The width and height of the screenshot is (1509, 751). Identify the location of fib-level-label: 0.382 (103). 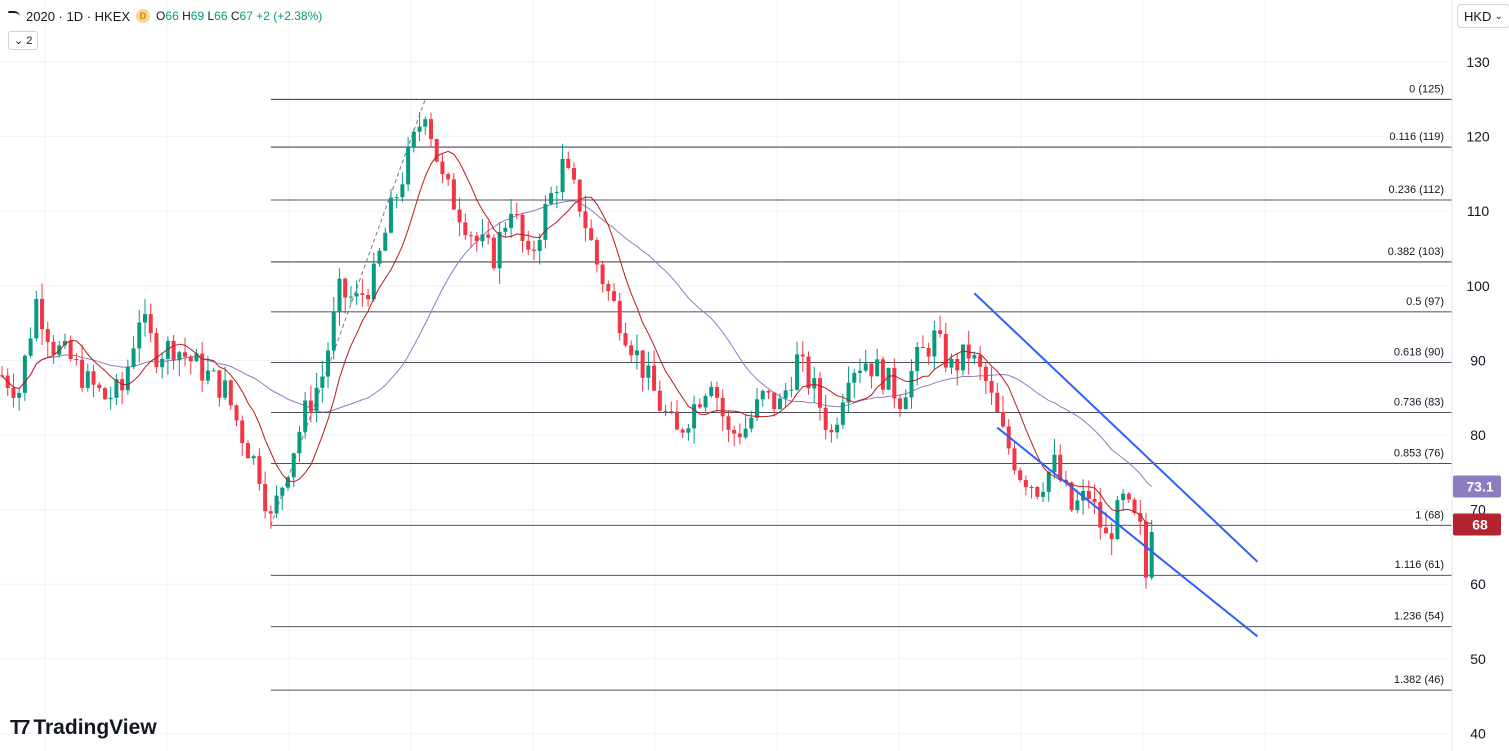
(1416, 252).